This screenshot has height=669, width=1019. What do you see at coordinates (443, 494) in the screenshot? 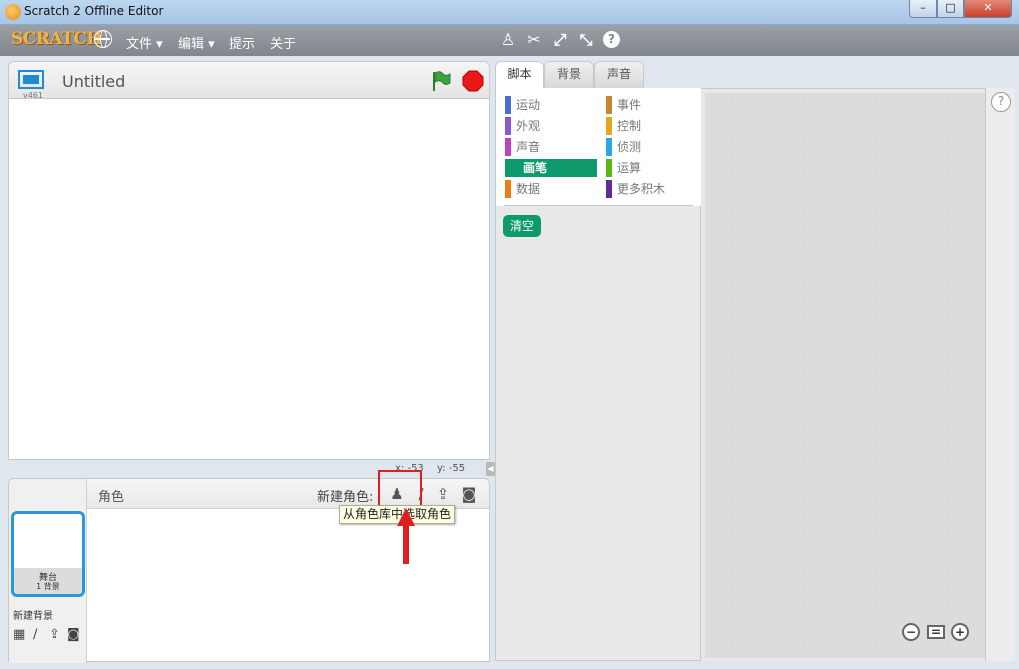
I see `upload-sprite-icon: ⇪` at bounding box center [443, 494].